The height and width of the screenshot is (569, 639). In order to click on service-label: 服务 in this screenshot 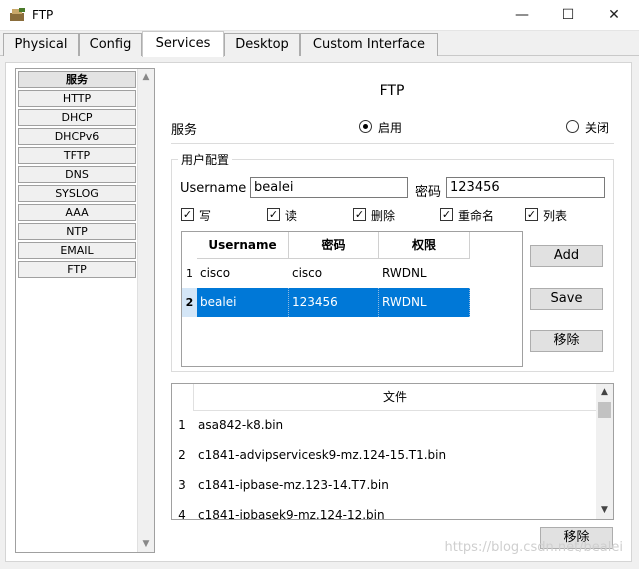, I will do `click(184, 130)`.